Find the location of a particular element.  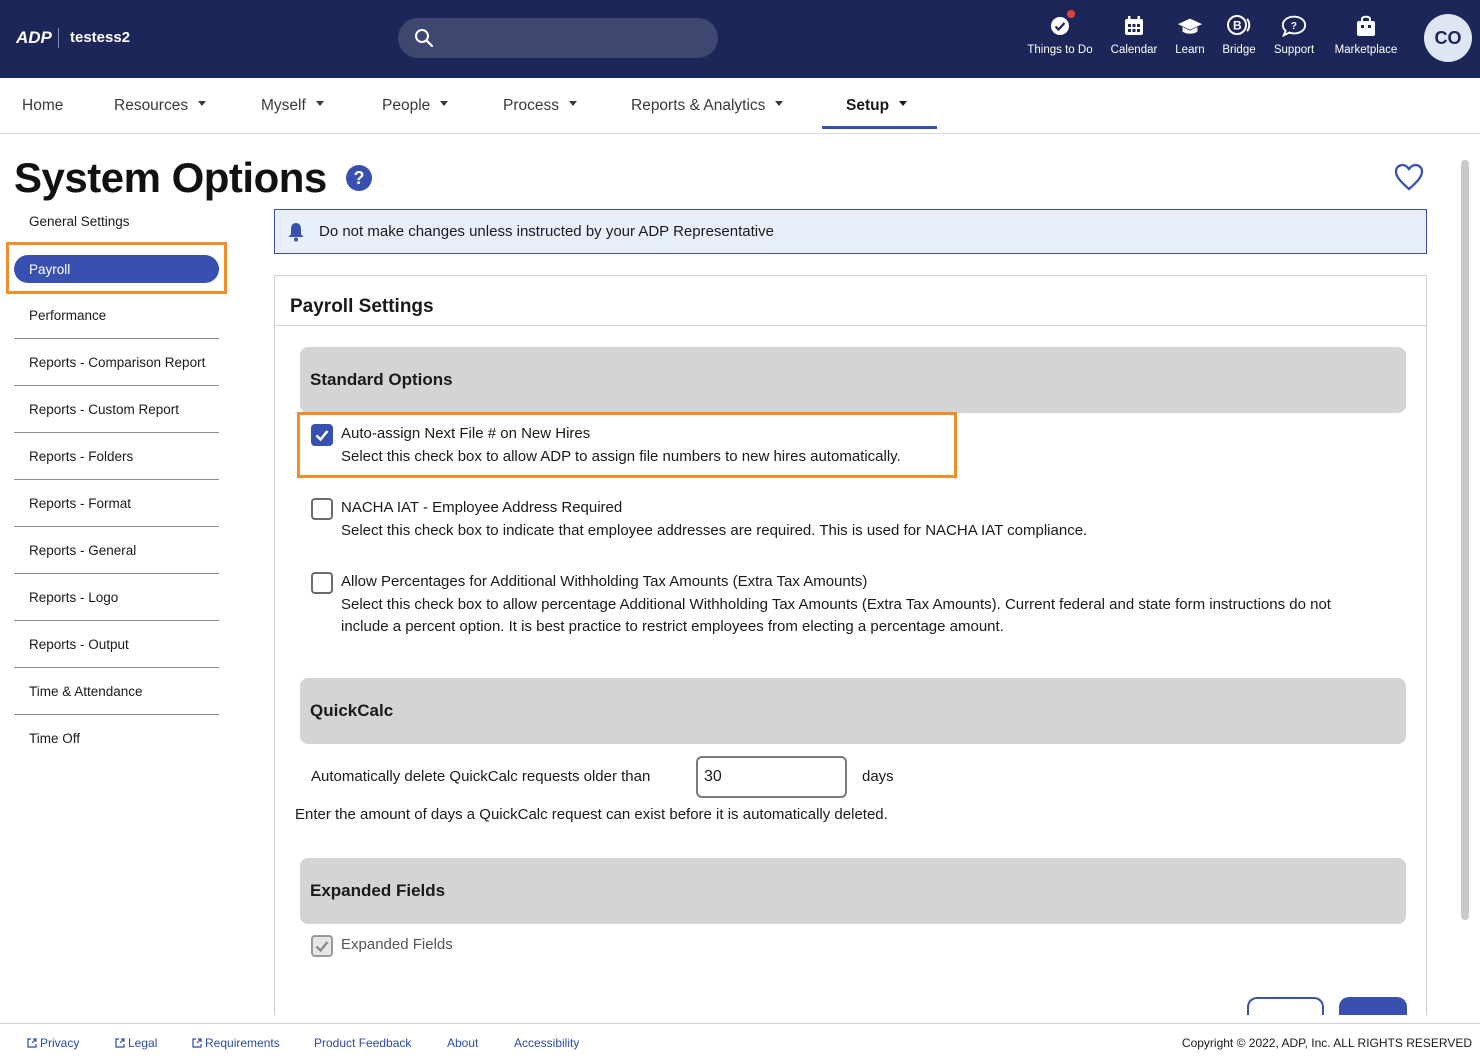

footer-link-legal: Legal is located at coordinates (136, 1043).